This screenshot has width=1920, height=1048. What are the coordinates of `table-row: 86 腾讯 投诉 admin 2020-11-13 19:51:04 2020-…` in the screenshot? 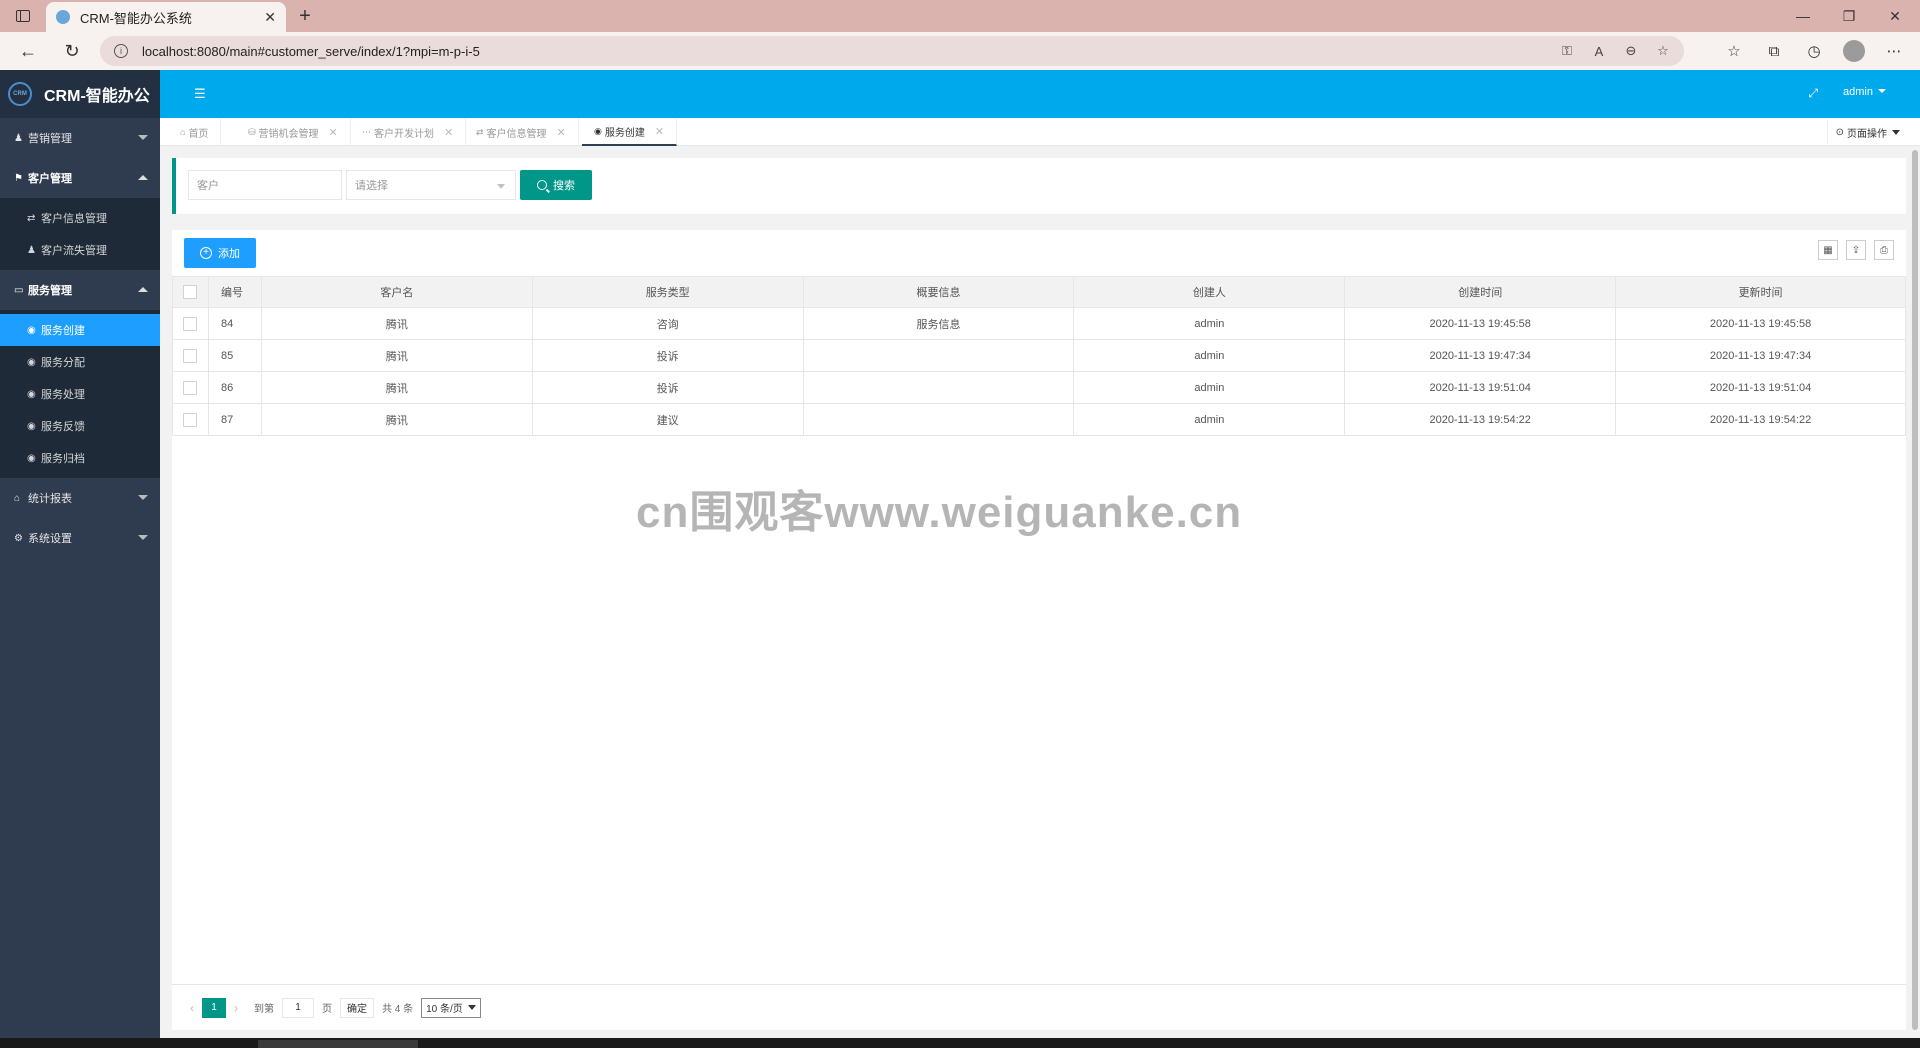 It's located at (1039, 387).